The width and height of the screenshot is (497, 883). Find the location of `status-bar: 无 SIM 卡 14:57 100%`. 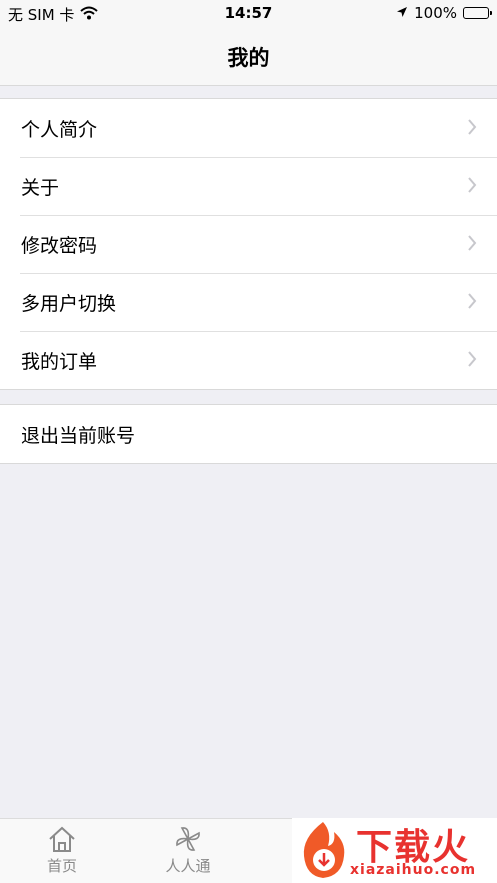

status-bar: 无 SIM 卡 14:57 100% is located at coordinates (248, 15).